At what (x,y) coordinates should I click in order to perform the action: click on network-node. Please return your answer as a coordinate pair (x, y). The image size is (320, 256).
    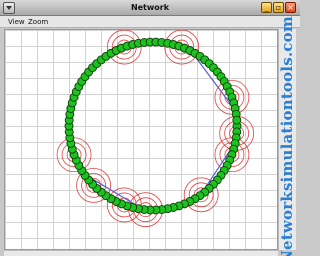
    Looking at the image, I should click on (237, 120).